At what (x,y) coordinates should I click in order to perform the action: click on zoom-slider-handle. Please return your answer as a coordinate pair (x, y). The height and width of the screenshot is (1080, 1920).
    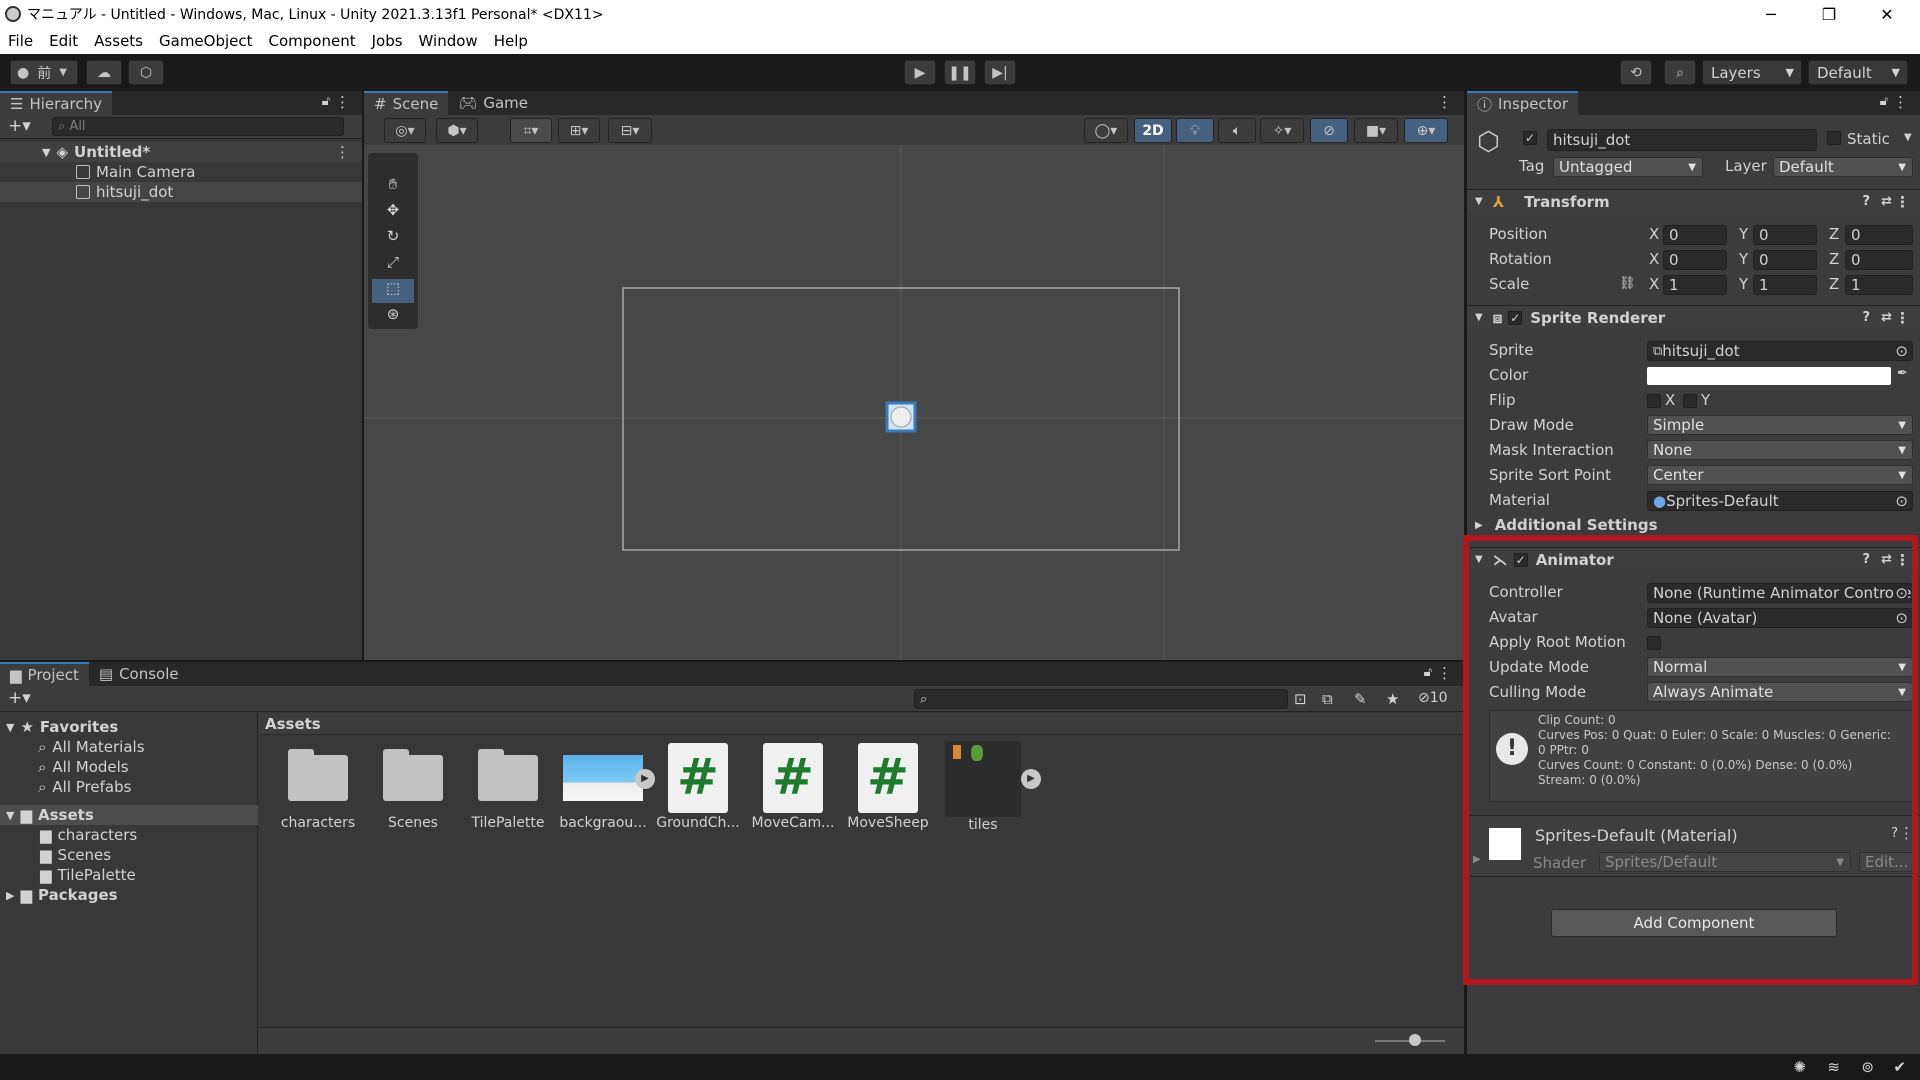
    Looking at the image, I should click on (1415, 1040).